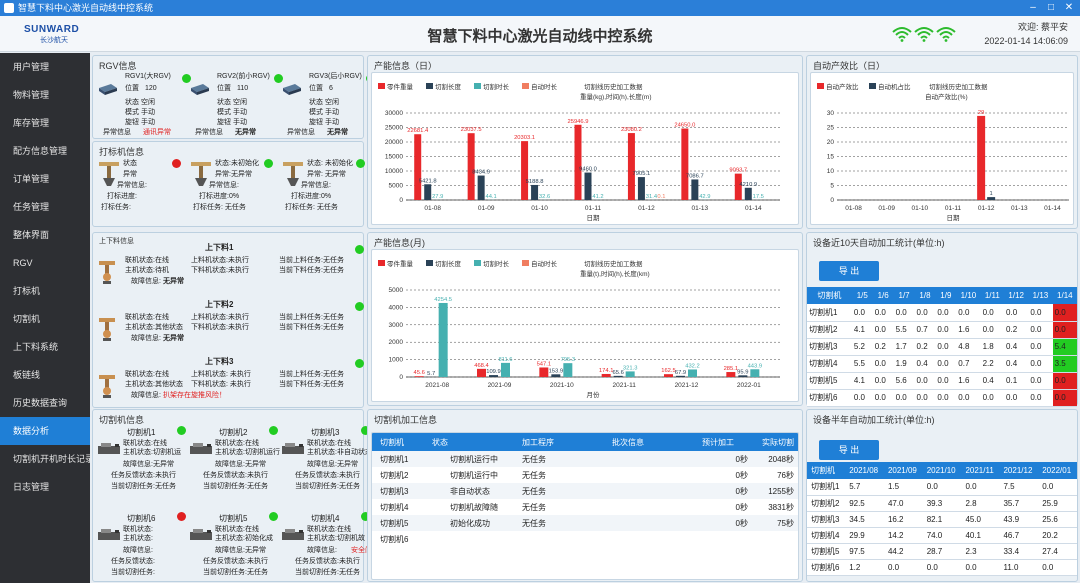 The image size is (1080, 583). I want to click on table-row: 切割机6 0.0 0.0 0.0 0.0 0.0 0.0 0.0 0.0 0.0 0.0, so click(942, 397).